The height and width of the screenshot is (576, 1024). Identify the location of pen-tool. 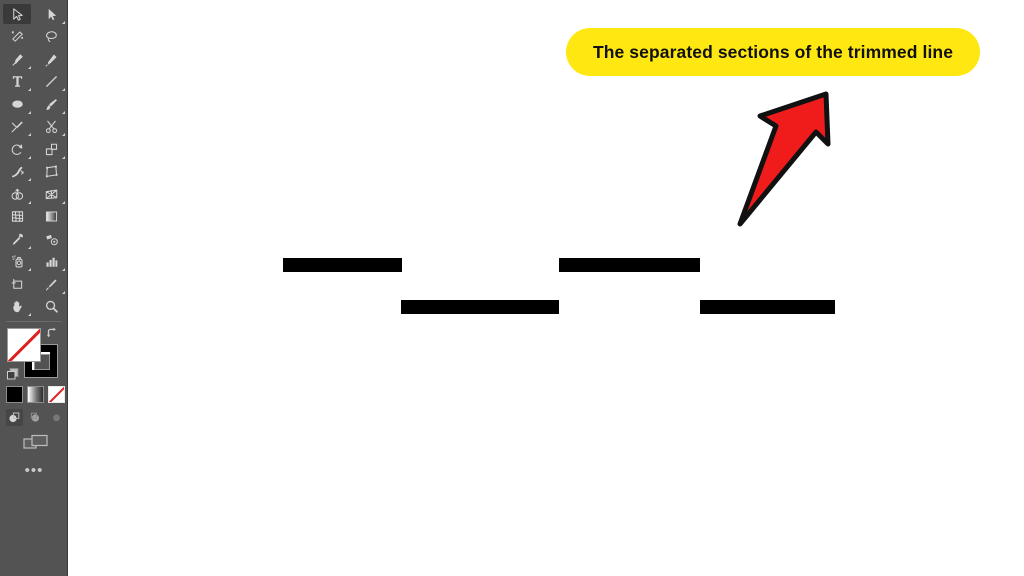
(17, 59).